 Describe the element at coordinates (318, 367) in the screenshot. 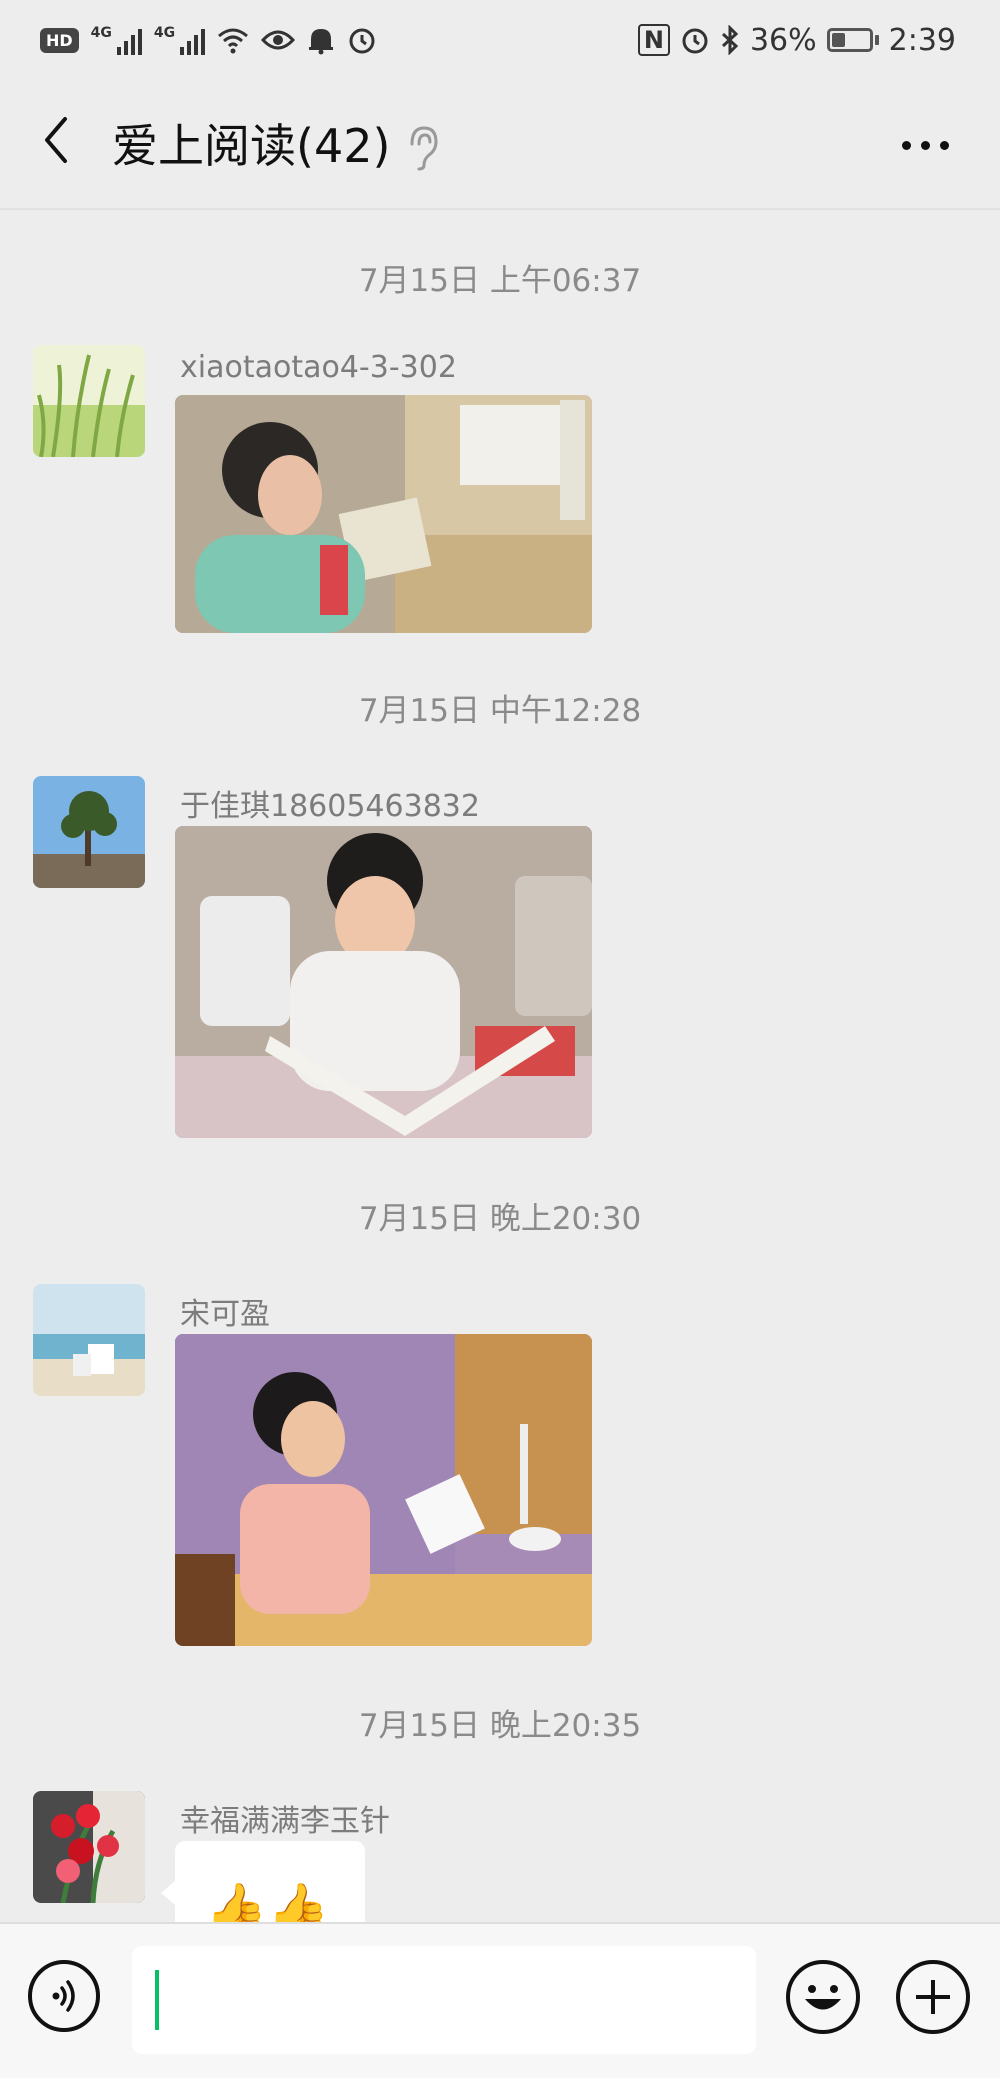

I see `sender-name: xiaotaotao4-3-302` at that location.